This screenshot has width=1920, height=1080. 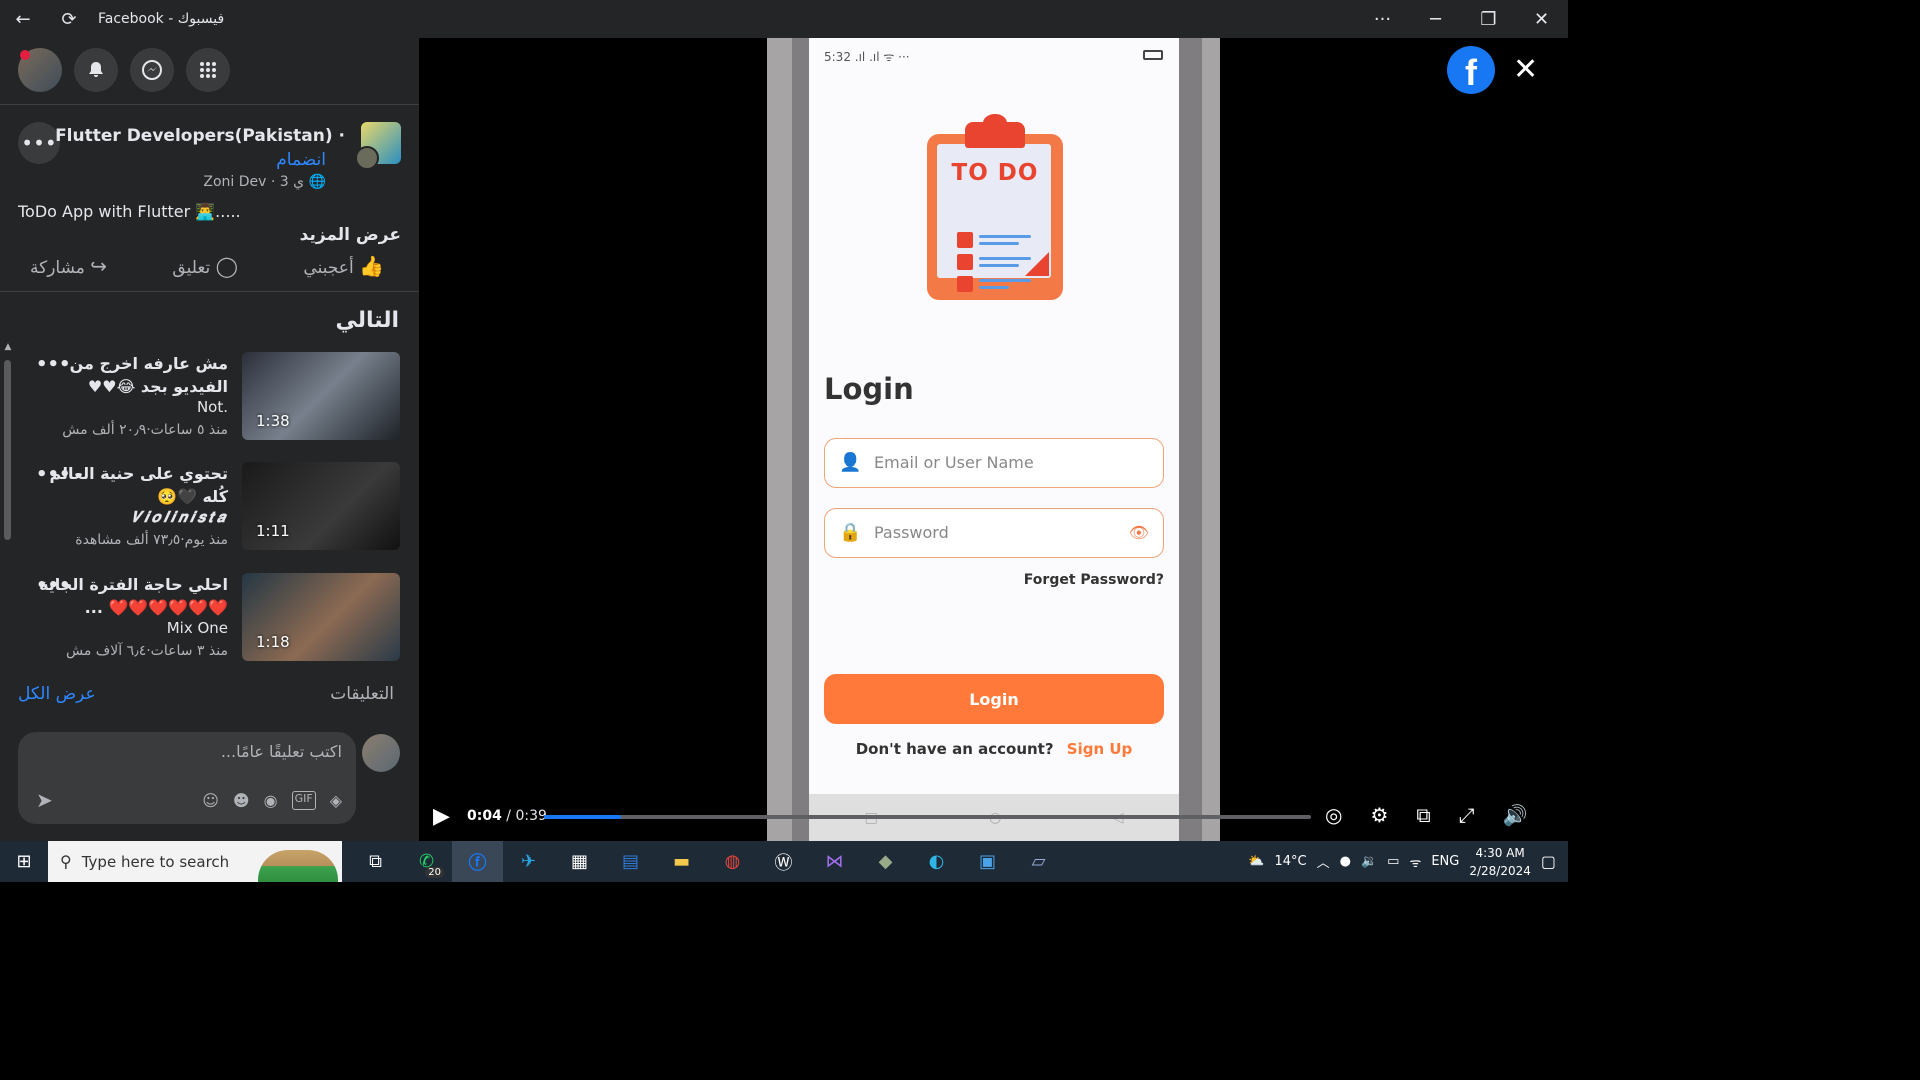 What do you see at coordinates (1393, 861) in the screenshot?
I see `battery-tray-icon: ▭` at bounding box center [1393, 861].